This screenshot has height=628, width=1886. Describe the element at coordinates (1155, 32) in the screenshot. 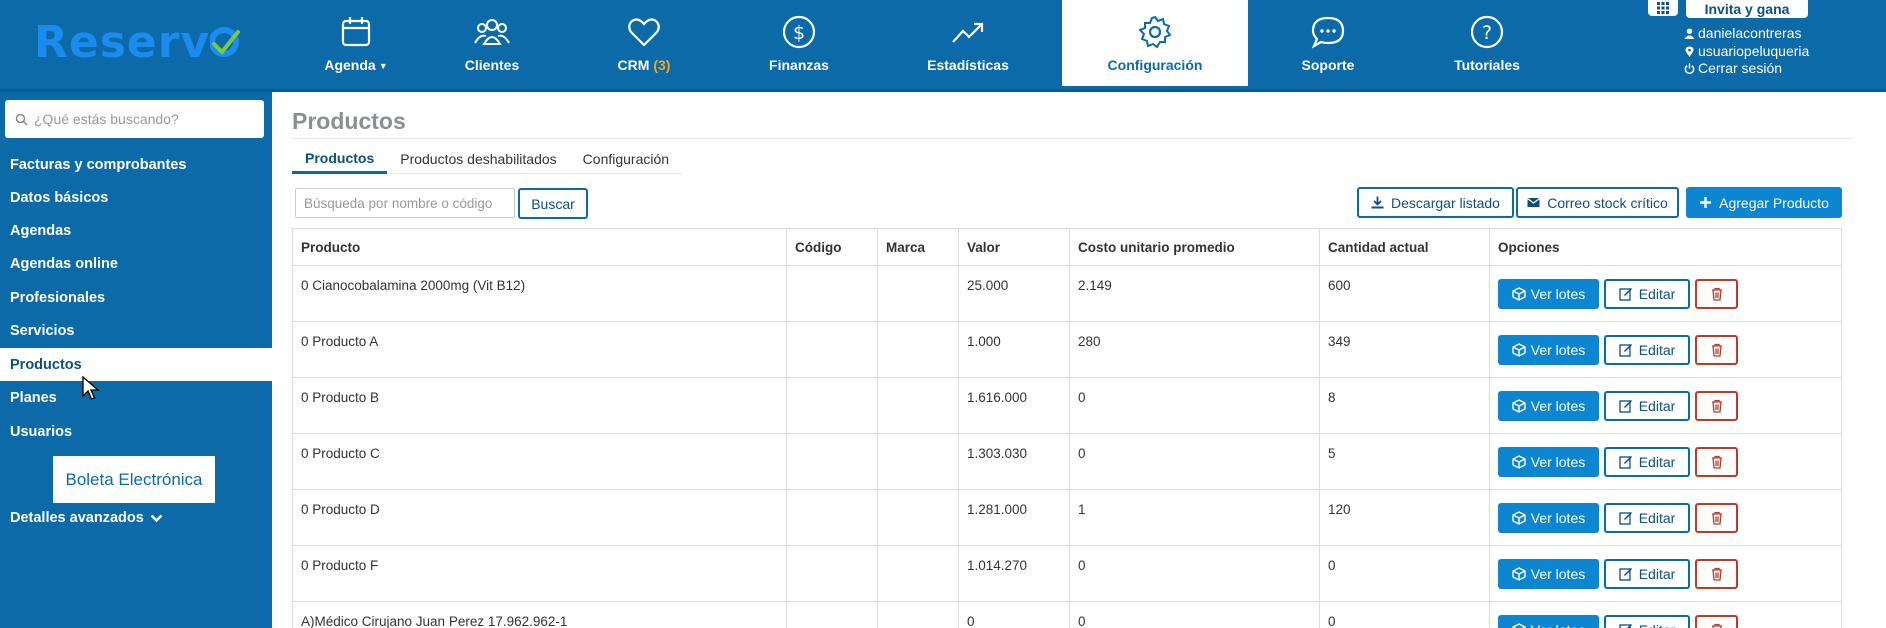

I see `gear-icon` at that location.